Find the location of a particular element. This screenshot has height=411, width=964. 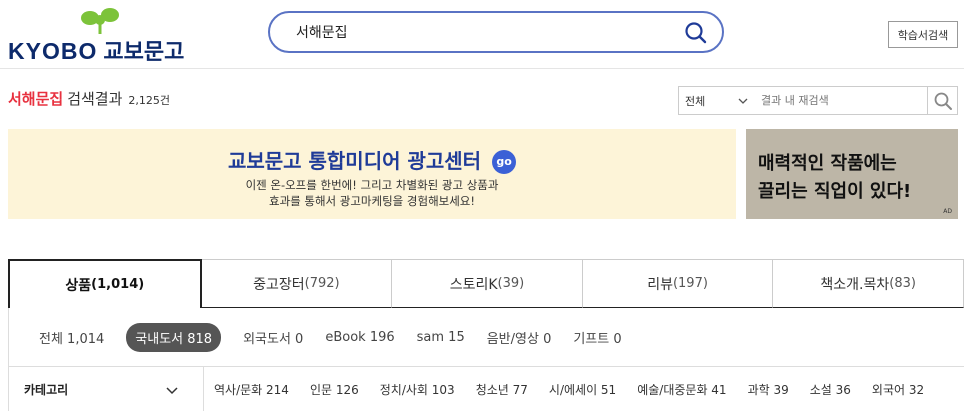

tab-count: (39) is located at coordinates (511, 283).